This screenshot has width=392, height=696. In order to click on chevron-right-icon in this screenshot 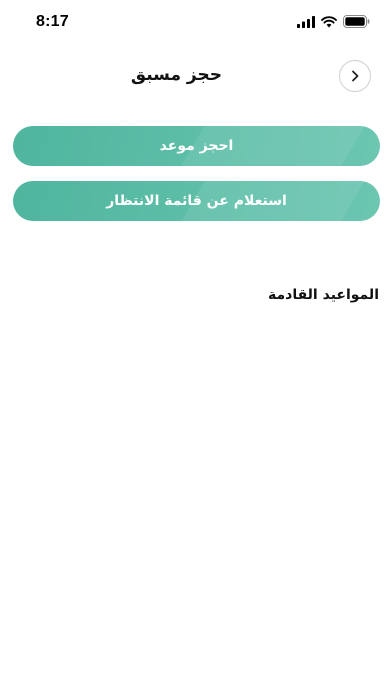, I will do `click(355, 76)`.